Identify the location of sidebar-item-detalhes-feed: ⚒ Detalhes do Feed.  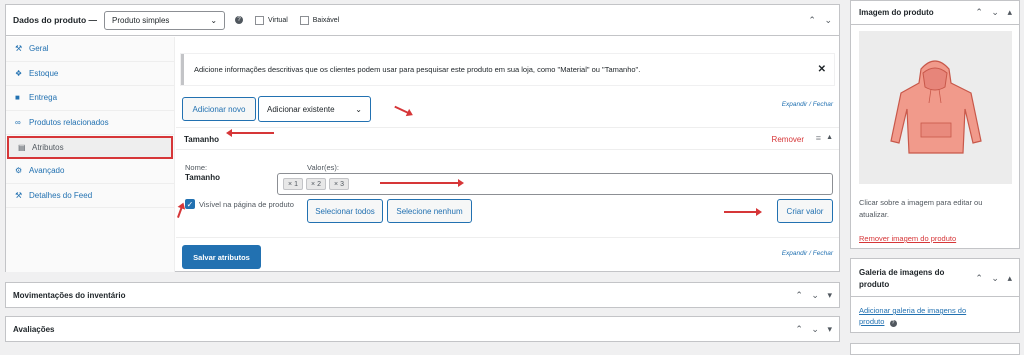
(90, 196).